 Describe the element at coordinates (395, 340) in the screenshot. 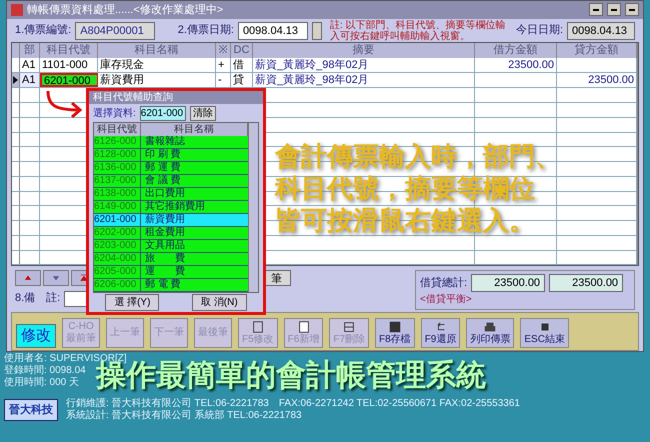

I see `button-label: F8存檔` at that location.